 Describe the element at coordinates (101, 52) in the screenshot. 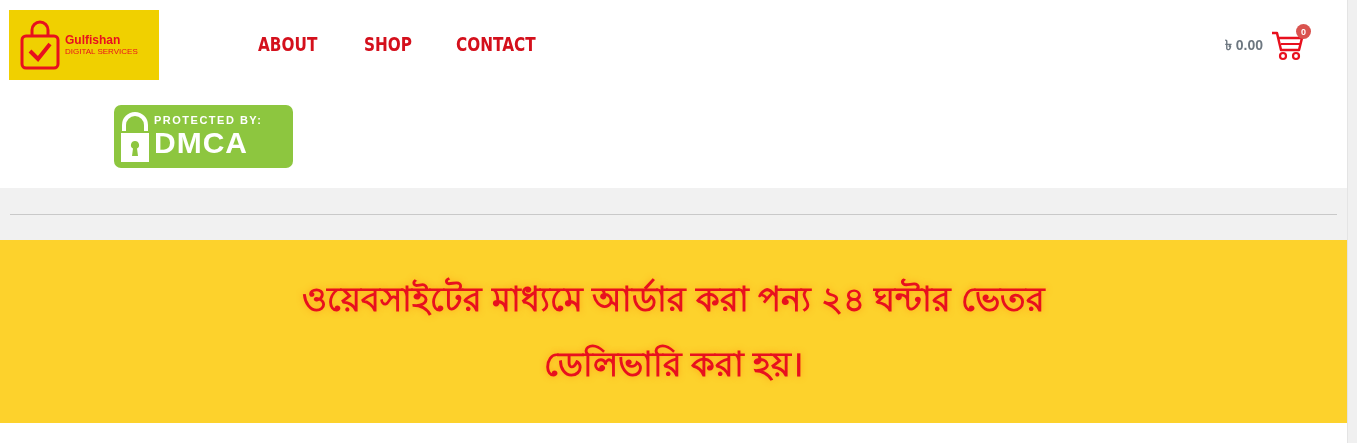

I see `logo-tagline: DIGITAL SERVICES` at that location.